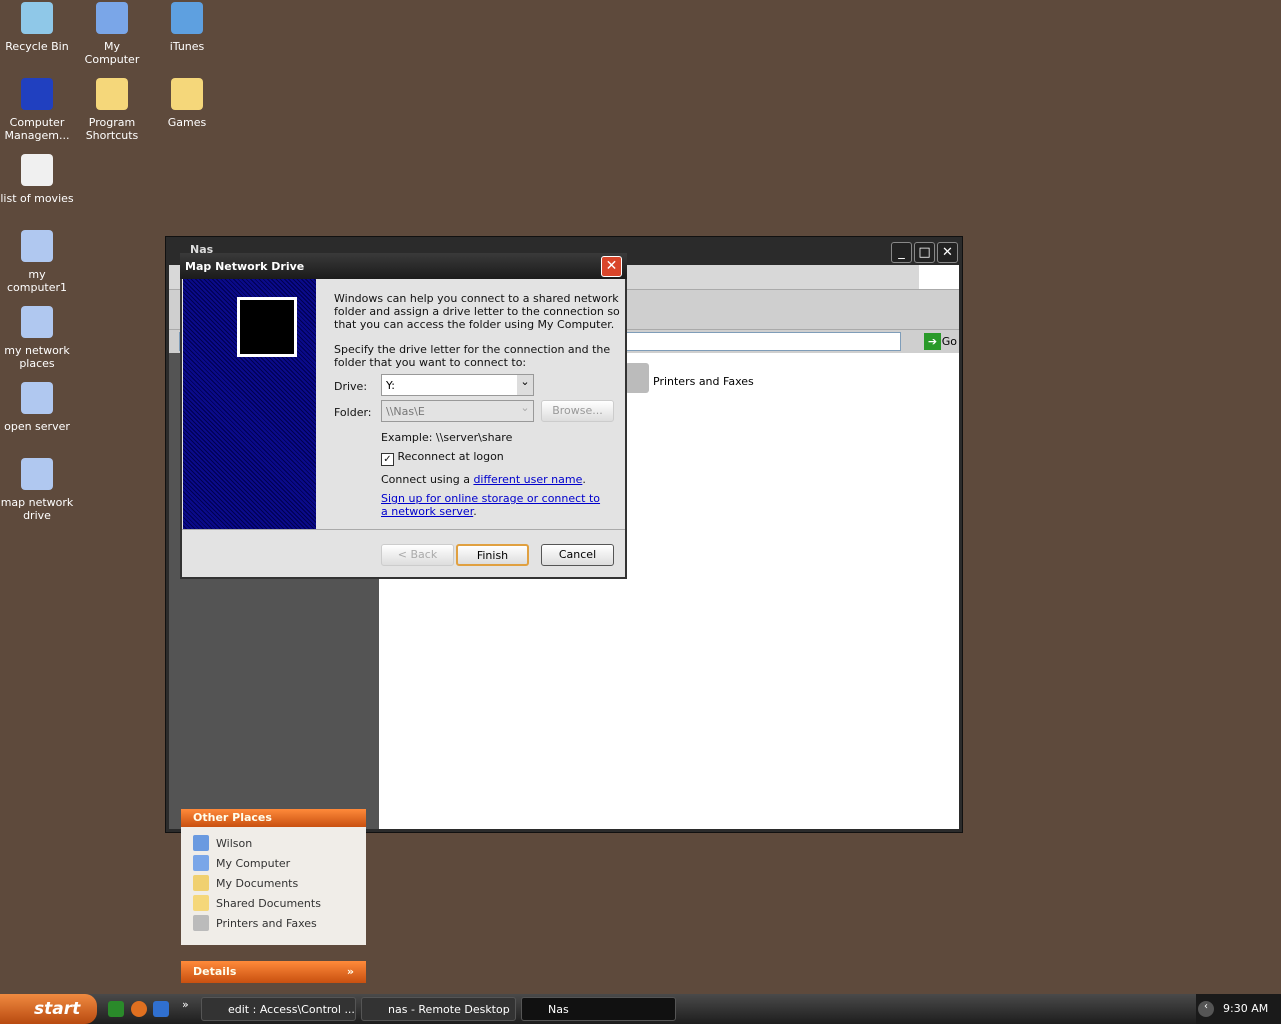 The height and width of the screenshot is (1024, 1281). What do you see at coordinates (57, 1009) in the screenshot?
I see `start-label: start` at bounding box center [57, 1009].